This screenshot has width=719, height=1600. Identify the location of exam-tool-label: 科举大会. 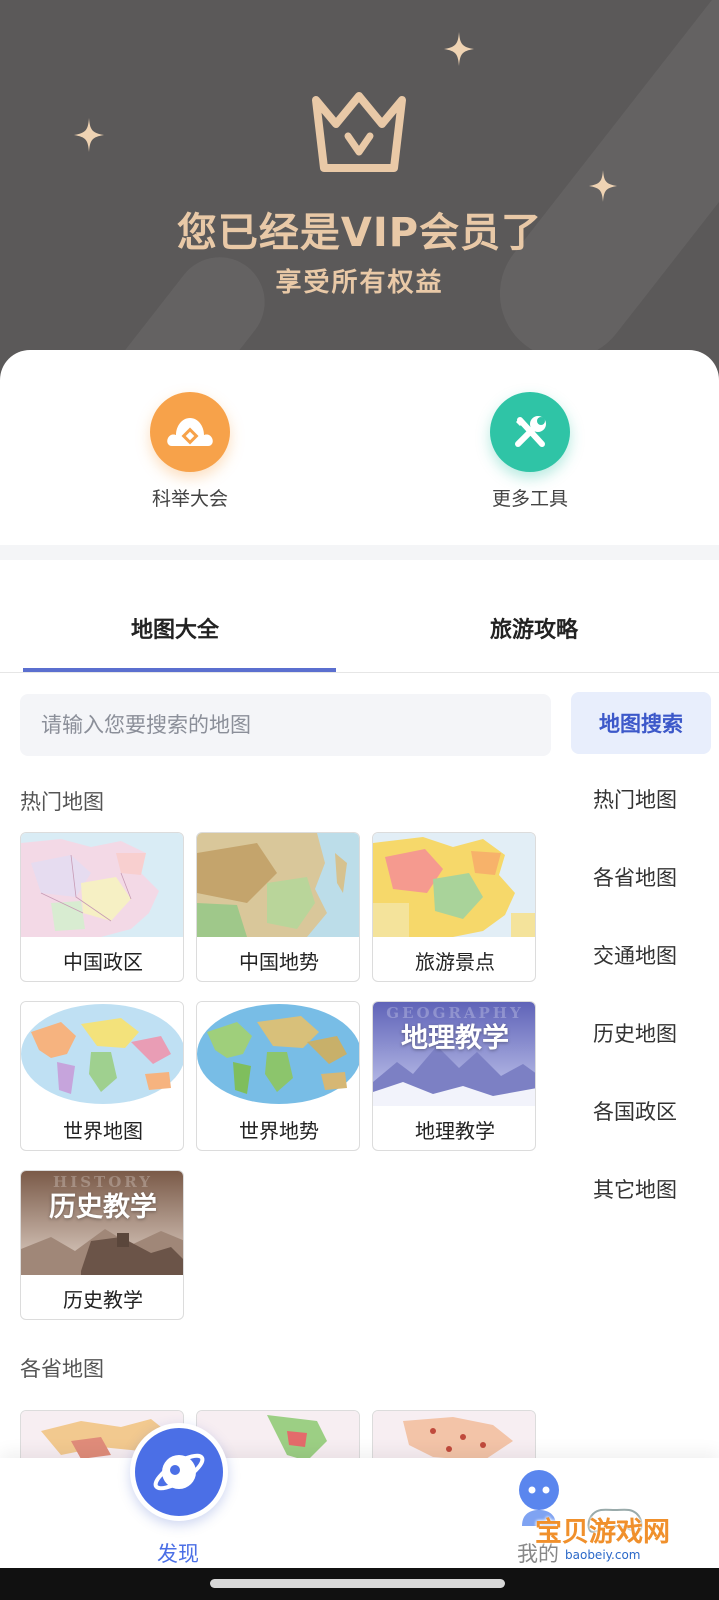
(189, 499).